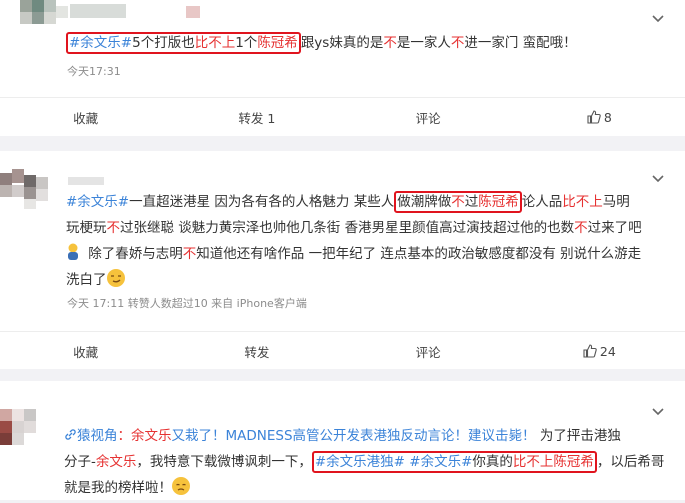 This screenshot has width=685, height=503. Describe the element at coordinates (614, 228) in the screenshot. I see `text-segment: 过来了吧` at that location.